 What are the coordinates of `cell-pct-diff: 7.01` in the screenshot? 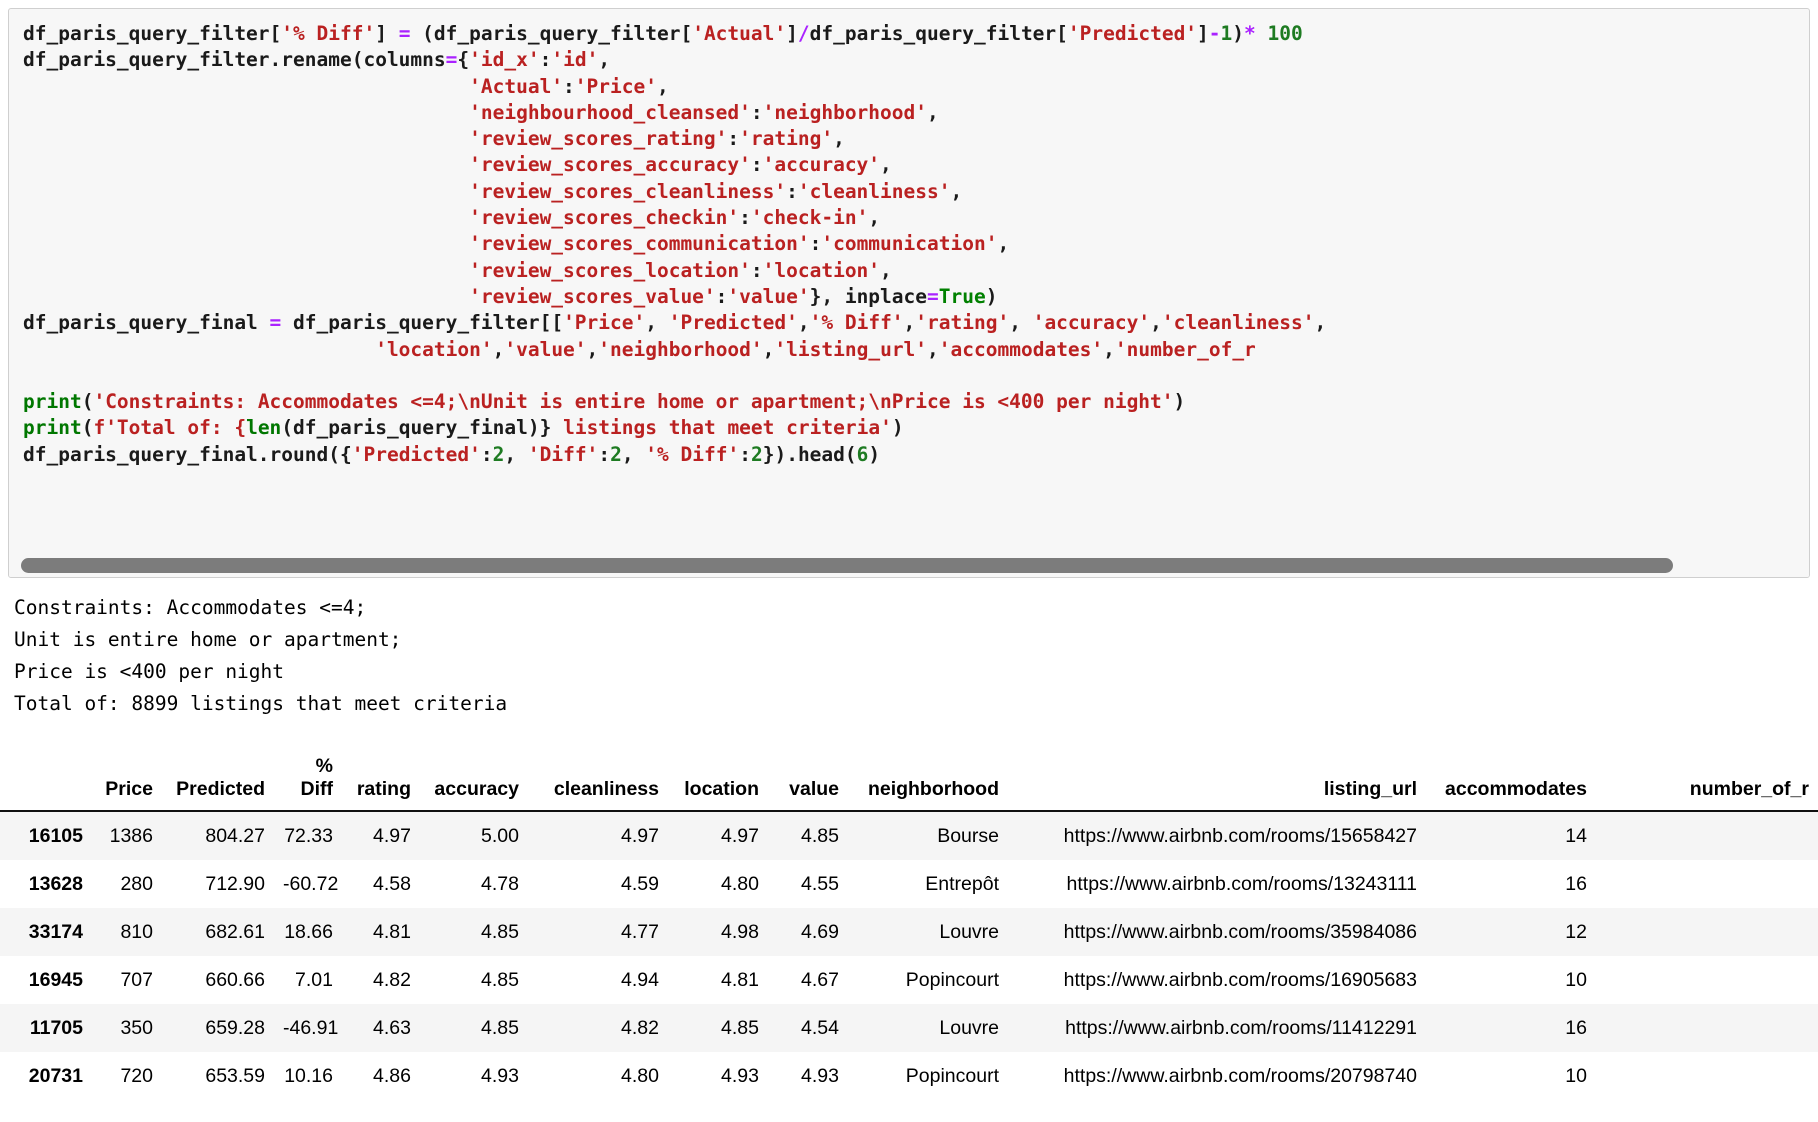 It's located at (314, 980).